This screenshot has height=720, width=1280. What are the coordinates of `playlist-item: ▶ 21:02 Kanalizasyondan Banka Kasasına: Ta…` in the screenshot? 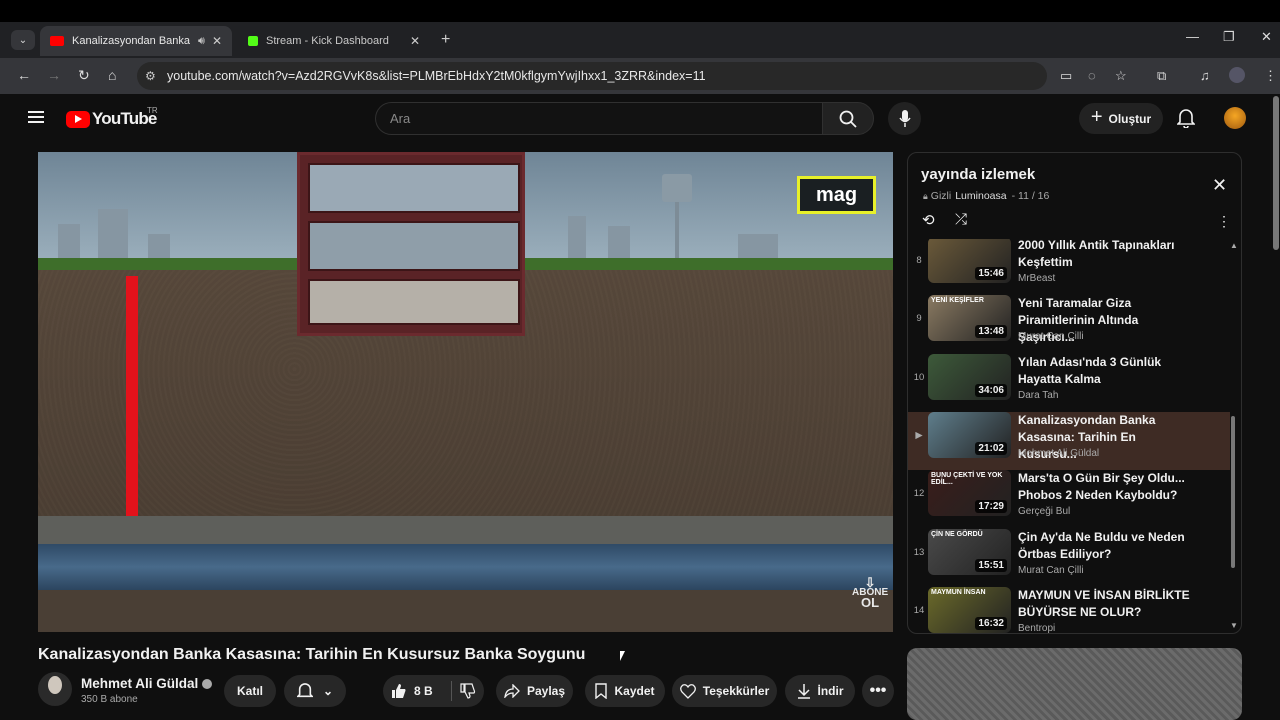 It's located at (1069, 441).